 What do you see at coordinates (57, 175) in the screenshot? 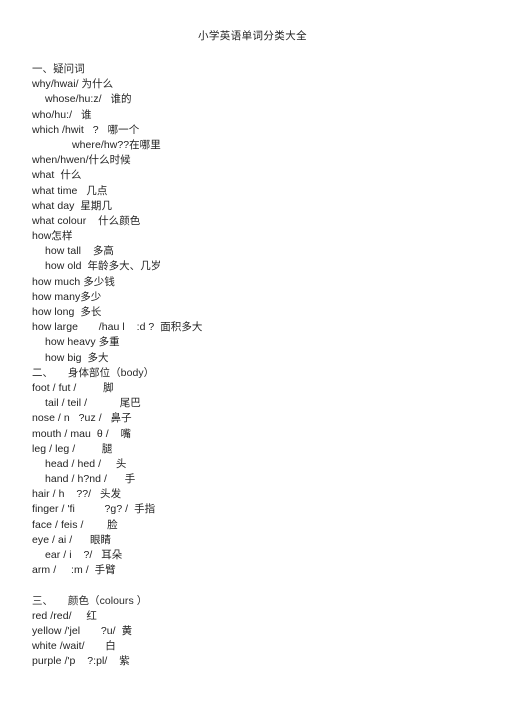
I see `vocabulary-entry: what 什么` at bounding box center [57, 175].